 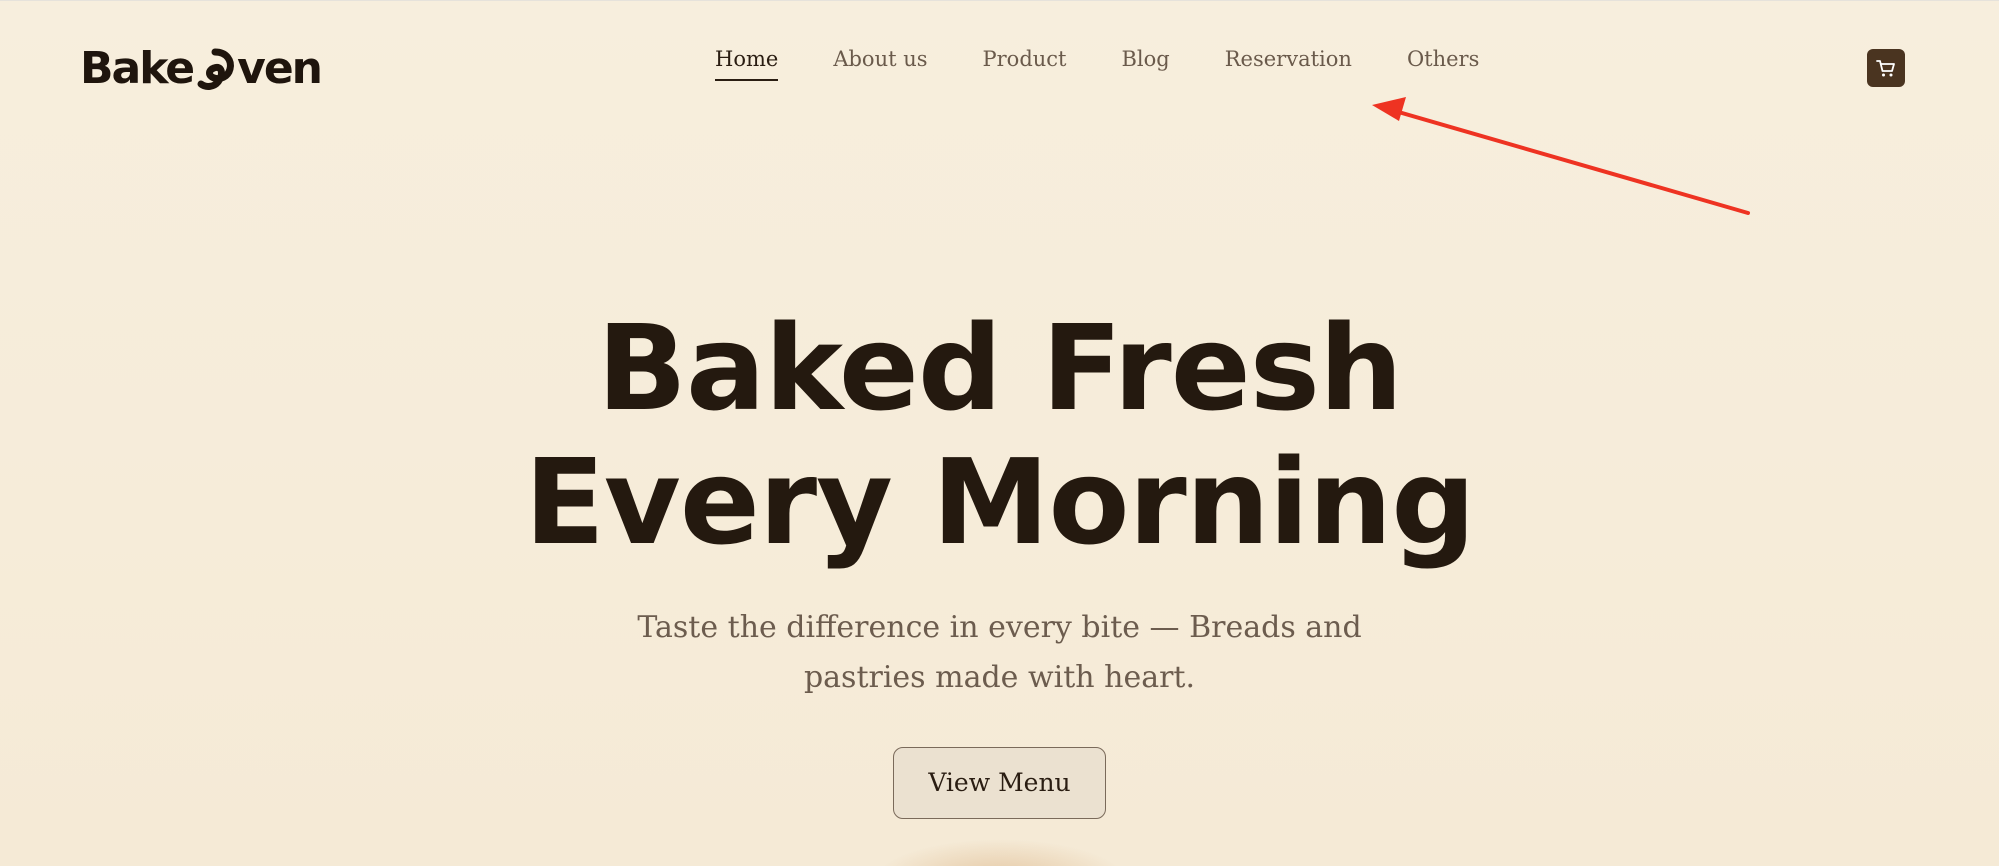 I want to click on oven-swirl-icon, so click(x=216, y=69).